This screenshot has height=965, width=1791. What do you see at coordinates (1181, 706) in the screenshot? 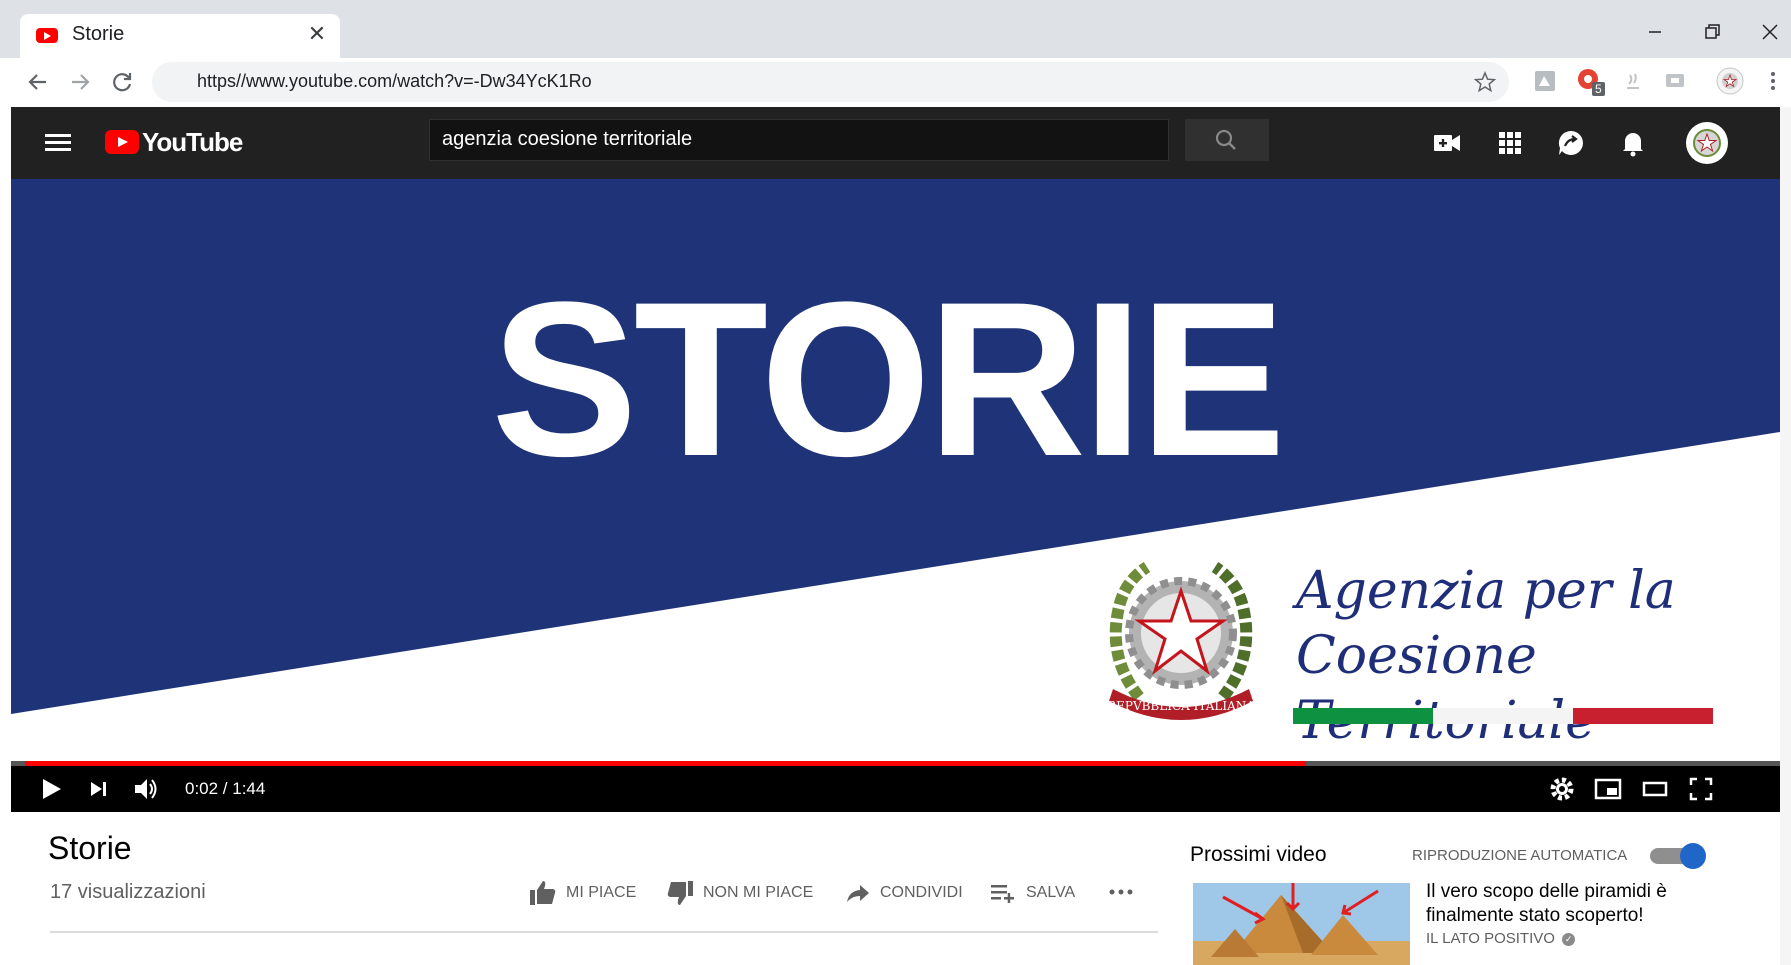
I see `emblem-scroll-text: REPVBBLICA ITALIANA` at bounding box center [1181, 706].